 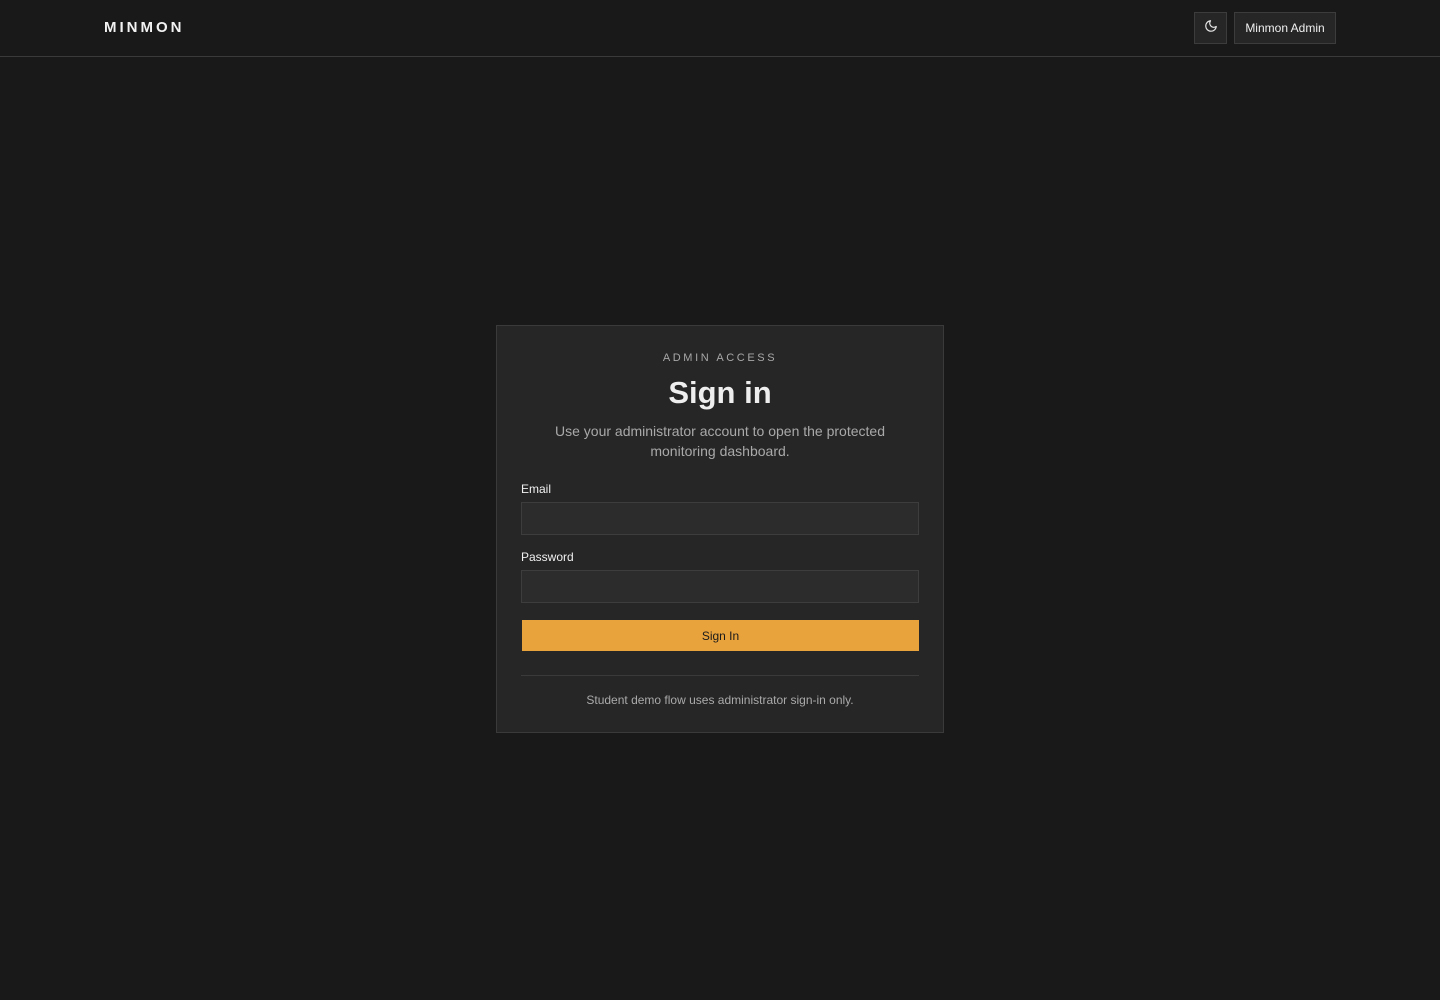 What do you see at coordinates (720, 392) in the screenshot?
I see `page-title: Sign in` at bounding box center [720, 392].